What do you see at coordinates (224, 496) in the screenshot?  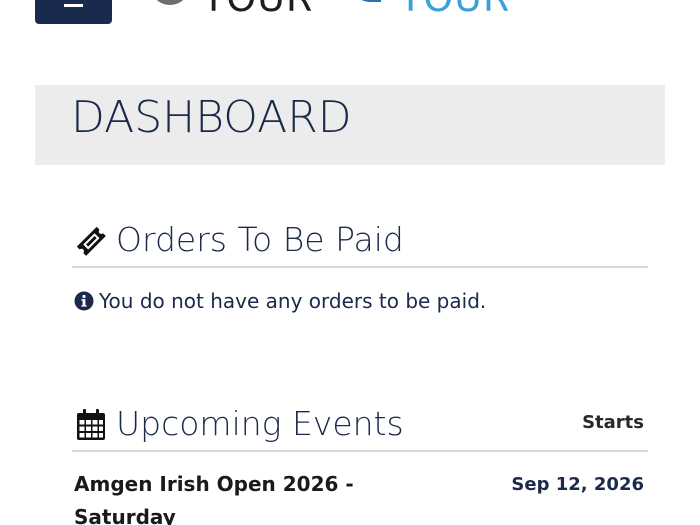 I see `event-name: Amgen Irish Open 2026 - Saturday` at bounding box center [224, 496].